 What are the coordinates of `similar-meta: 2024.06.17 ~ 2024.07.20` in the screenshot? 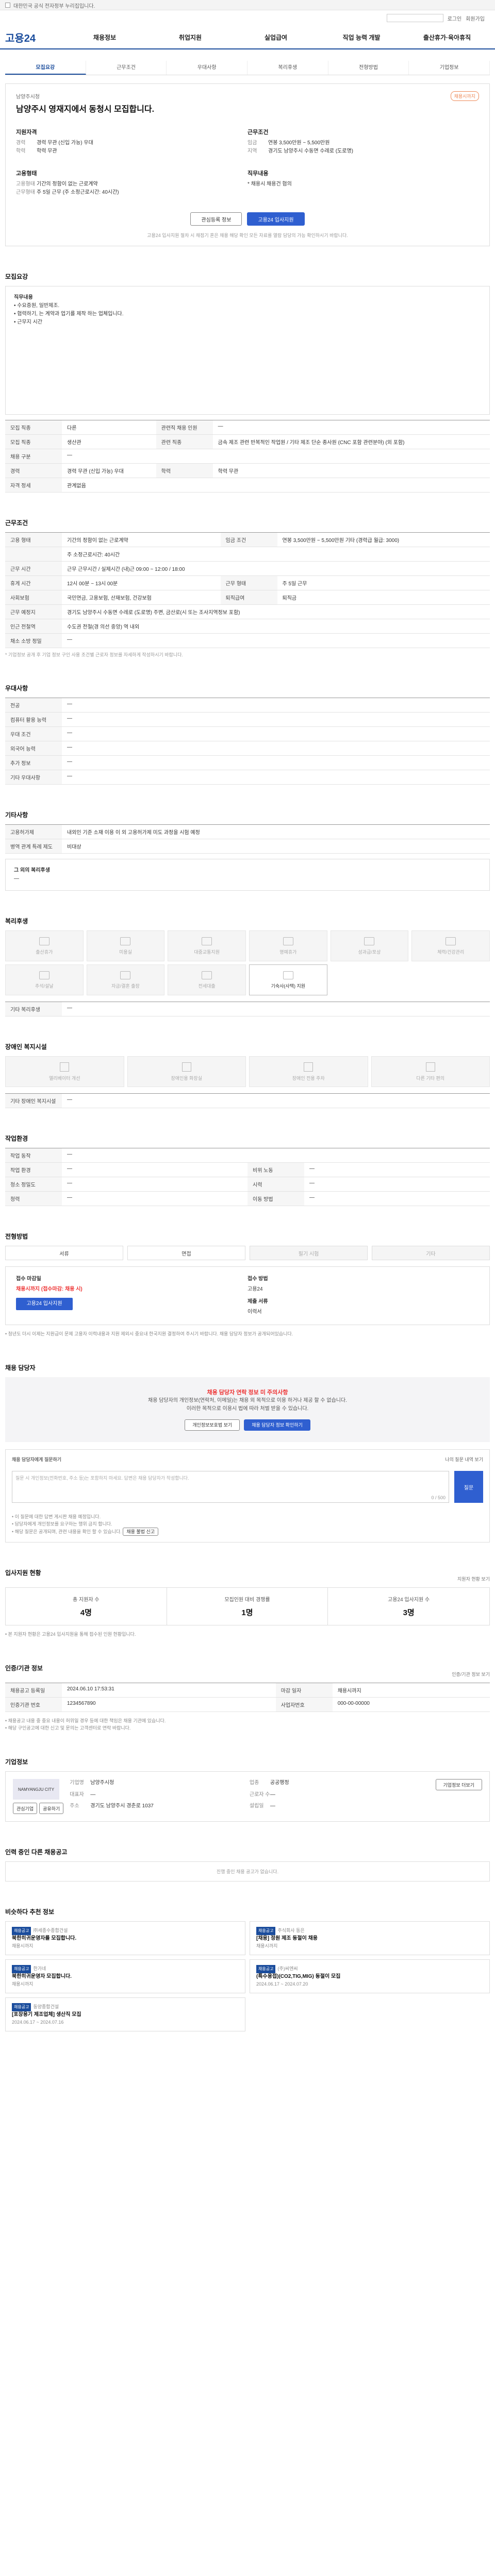 It's located at (282, 1984).